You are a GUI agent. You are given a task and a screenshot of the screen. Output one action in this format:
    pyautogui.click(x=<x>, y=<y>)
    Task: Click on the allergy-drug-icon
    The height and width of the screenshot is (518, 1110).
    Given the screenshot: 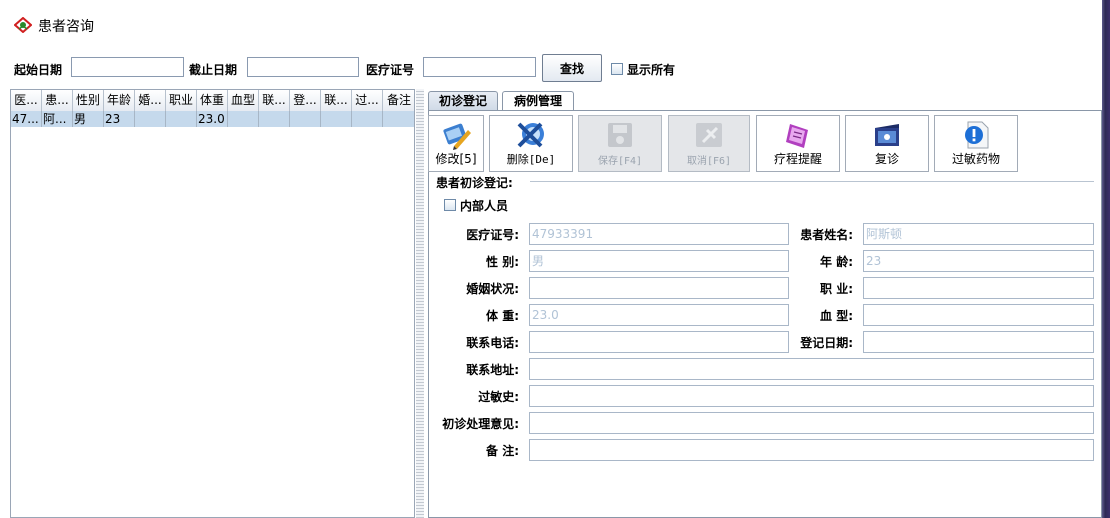 What is the action you would take?
    pyautogui.click(x=977, y=135)
    